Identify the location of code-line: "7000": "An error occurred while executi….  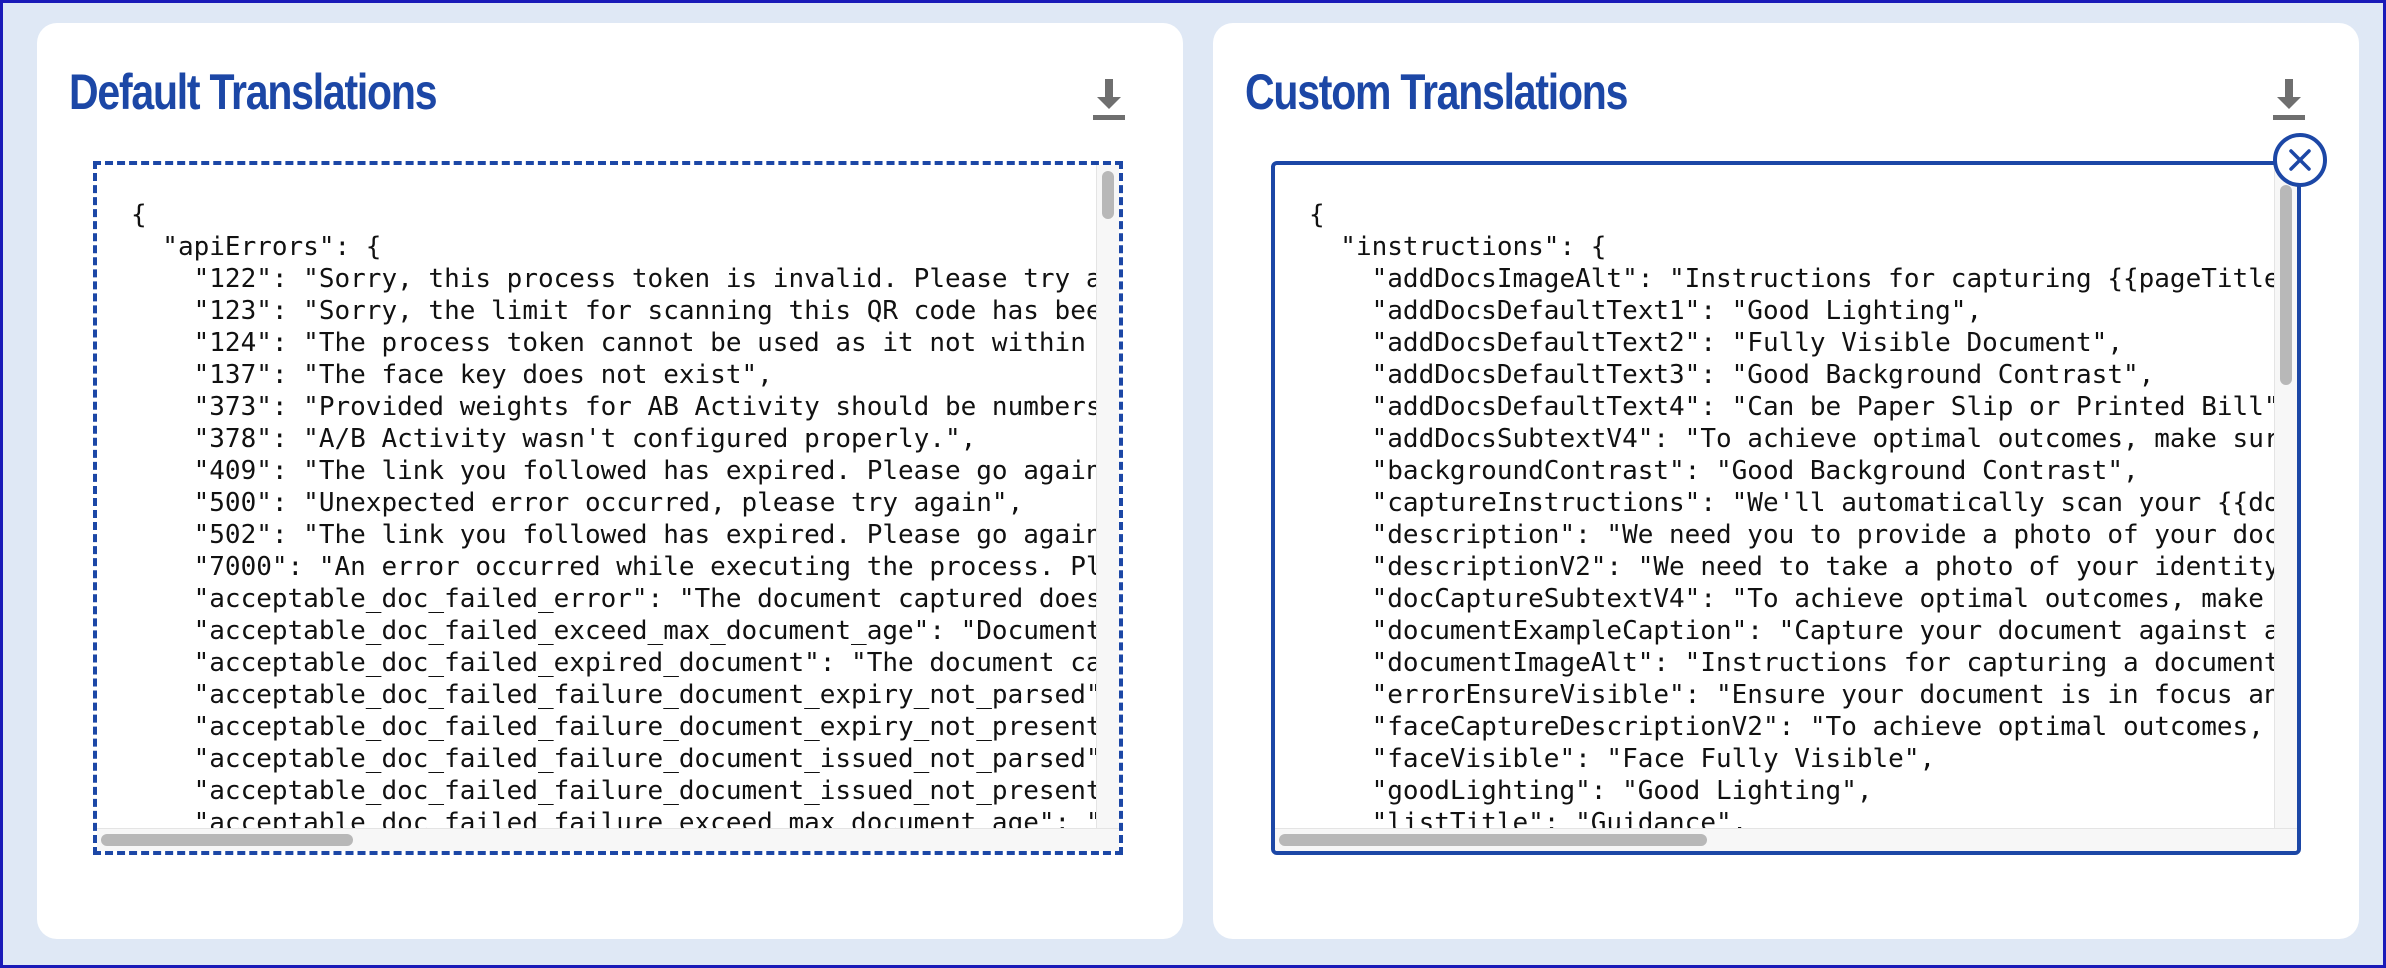
(614, 567).